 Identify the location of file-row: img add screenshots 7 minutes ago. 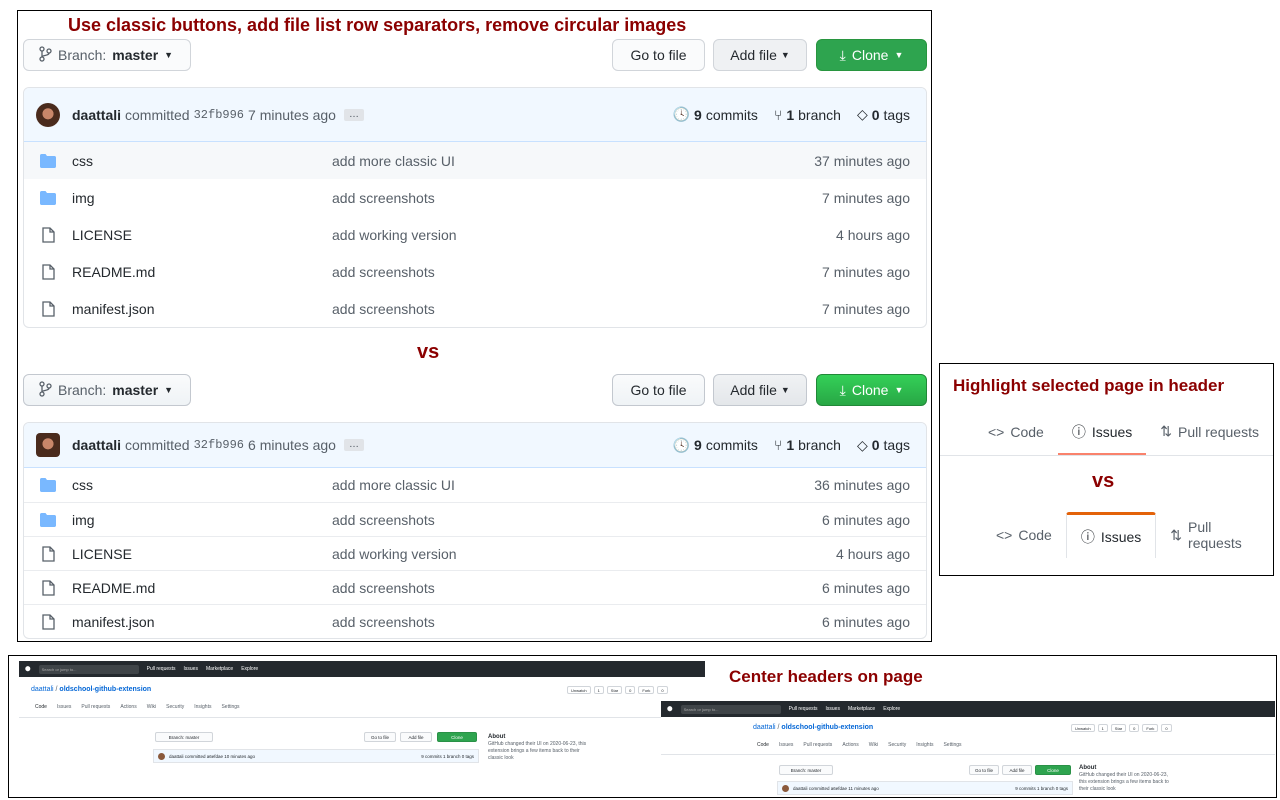
(475, 197).